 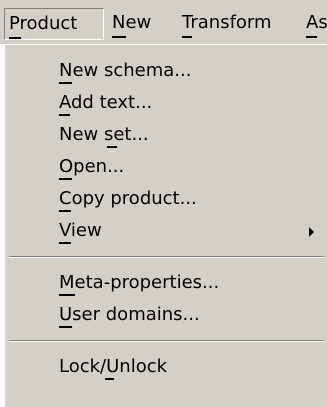 I want to click on menu-new-label: New, so click(x=132, y=22).